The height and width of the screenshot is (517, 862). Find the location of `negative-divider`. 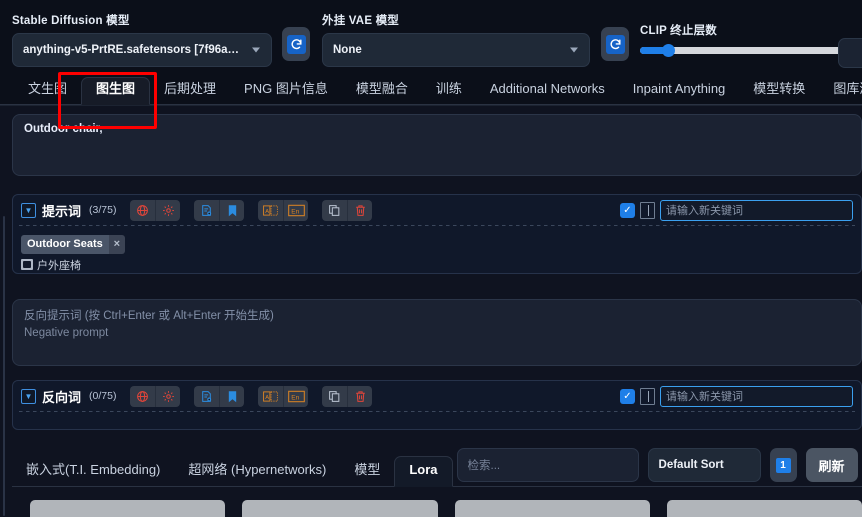

negative-divider is located at coordinates (437, 411).